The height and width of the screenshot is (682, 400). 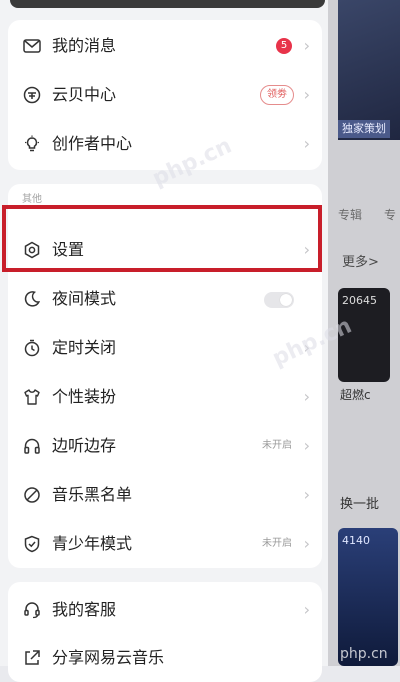 I want to click on watermark-footer: php.cn, so click(x=364, y=654).